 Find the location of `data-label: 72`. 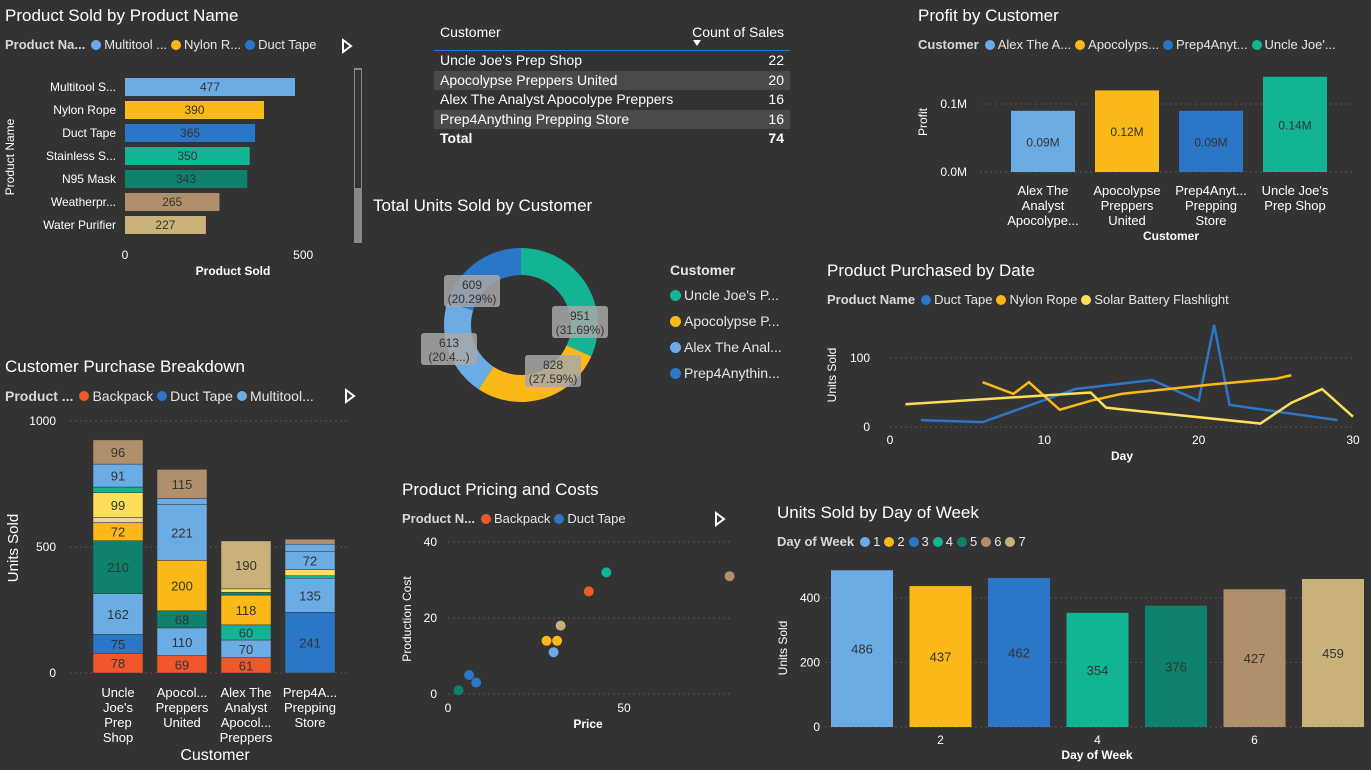

data-label: 72 is located at coordinates (310, 560).